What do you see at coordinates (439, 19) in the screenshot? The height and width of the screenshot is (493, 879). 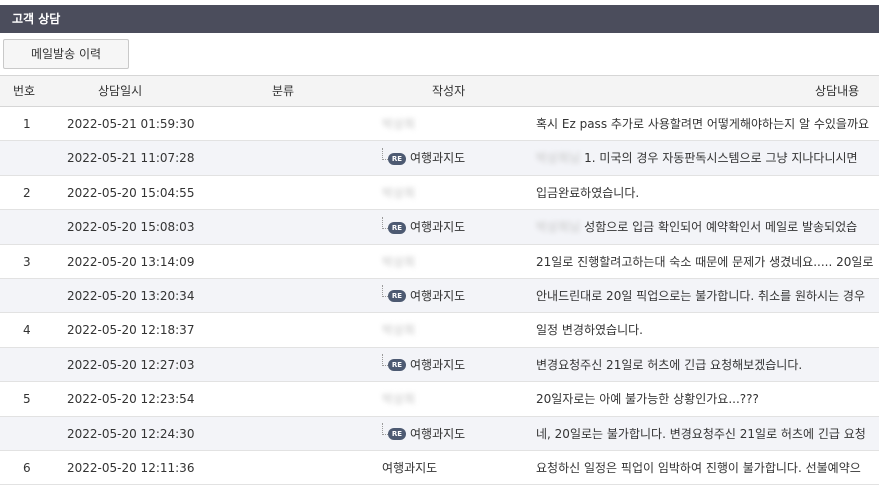 I see `page-title-bar: 고객 상담` at bounding box center [439, 19].